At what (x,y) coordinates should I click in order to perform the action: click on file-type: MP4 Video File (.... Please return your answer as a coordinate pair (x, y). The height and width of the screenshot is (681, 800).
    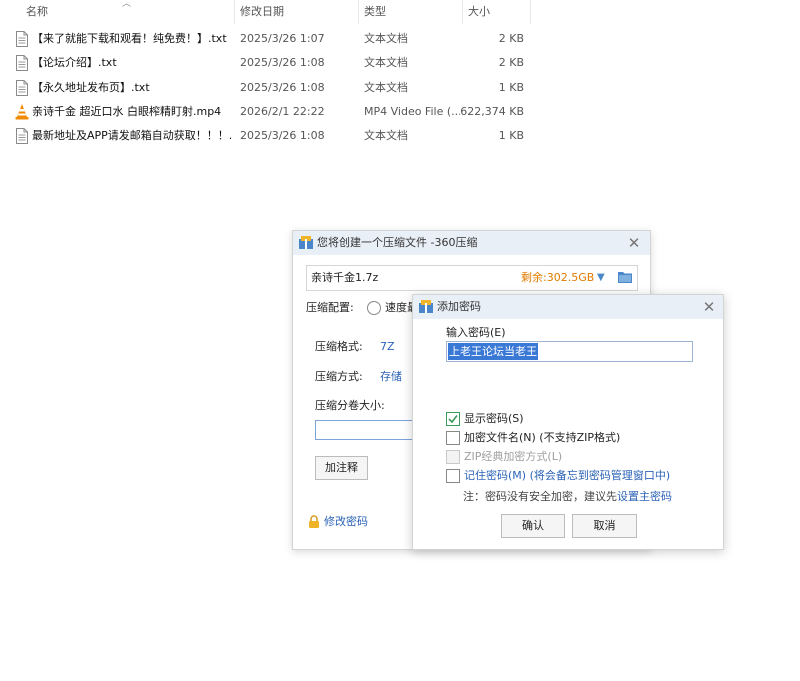
    Looking at the image, I should click on (412, 111).